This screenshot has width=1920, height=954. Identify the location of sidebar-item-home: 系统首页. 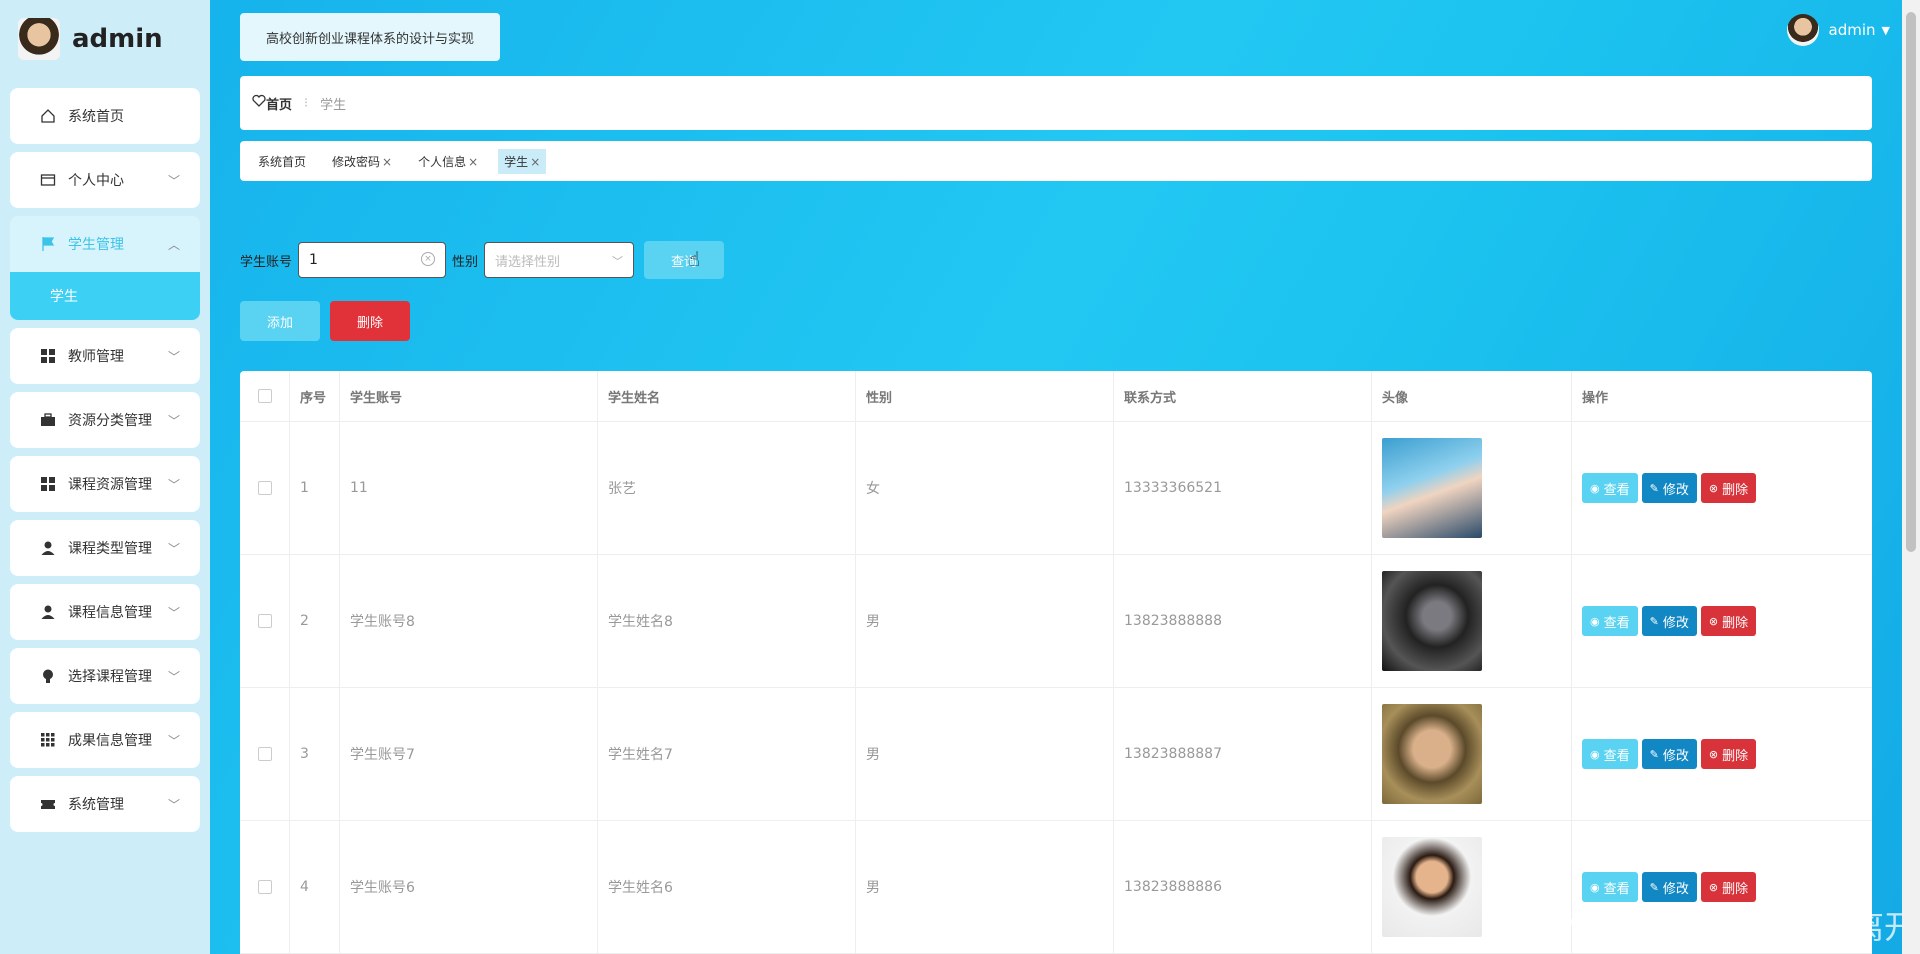
(105, 116).